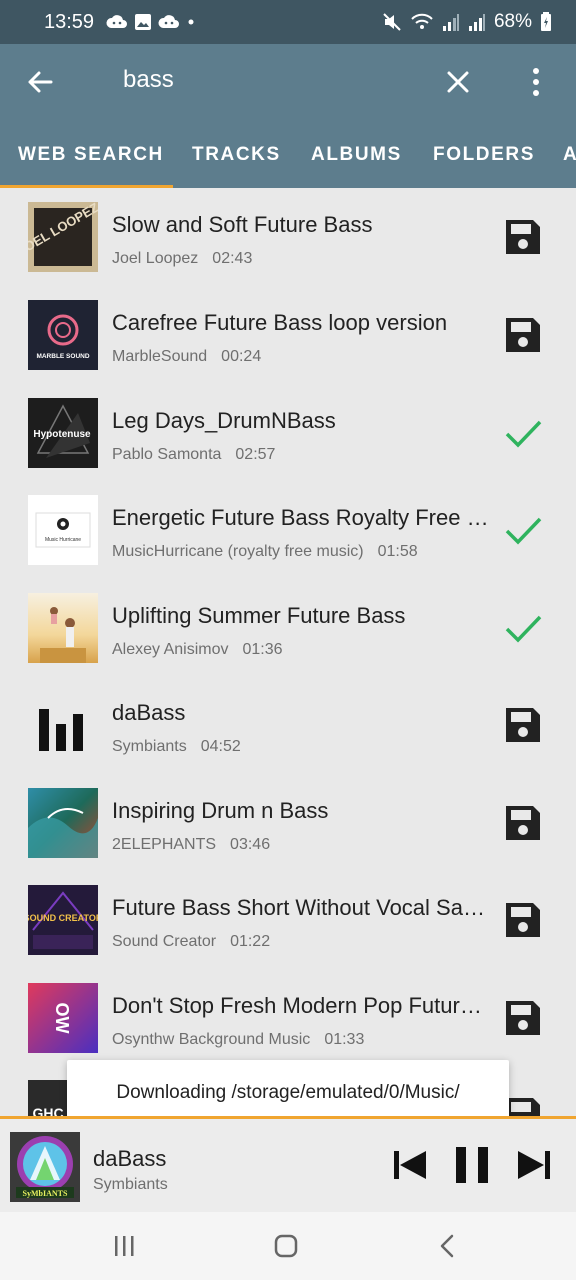 The width and height of the screenshot is (576, 1280). What do you see at coordinates (211, 1039) in the screenshot?
I see `track-artist: Osynthw Background Music` at bounding box center [211, 1039].